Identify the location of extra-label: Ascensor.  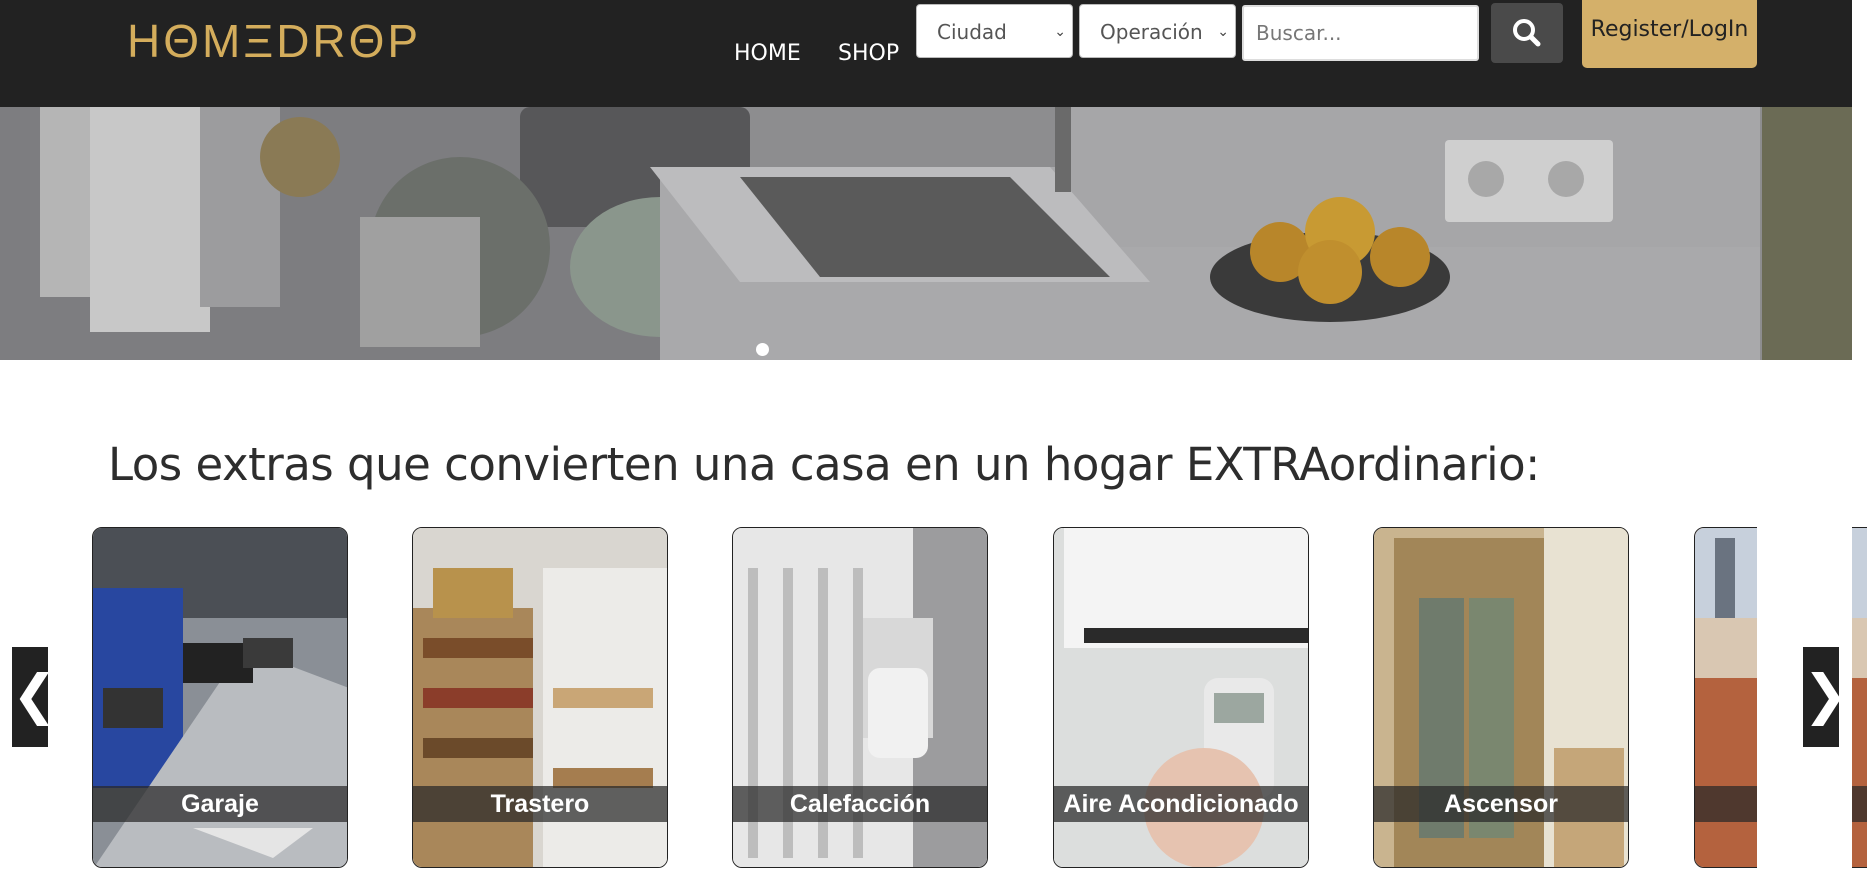
(1501, 804).